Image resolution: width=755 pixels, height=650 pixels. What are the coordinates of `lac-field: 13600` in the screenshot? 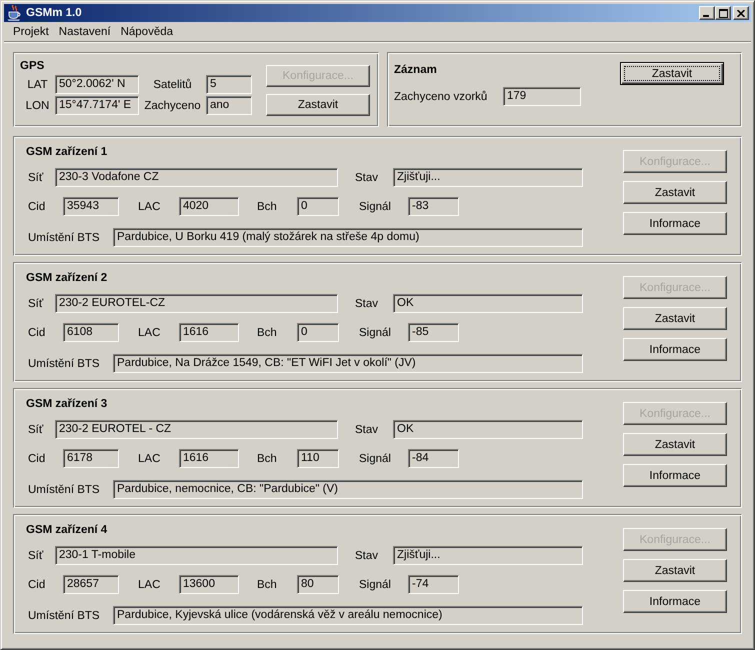 It's located at (209, 584).